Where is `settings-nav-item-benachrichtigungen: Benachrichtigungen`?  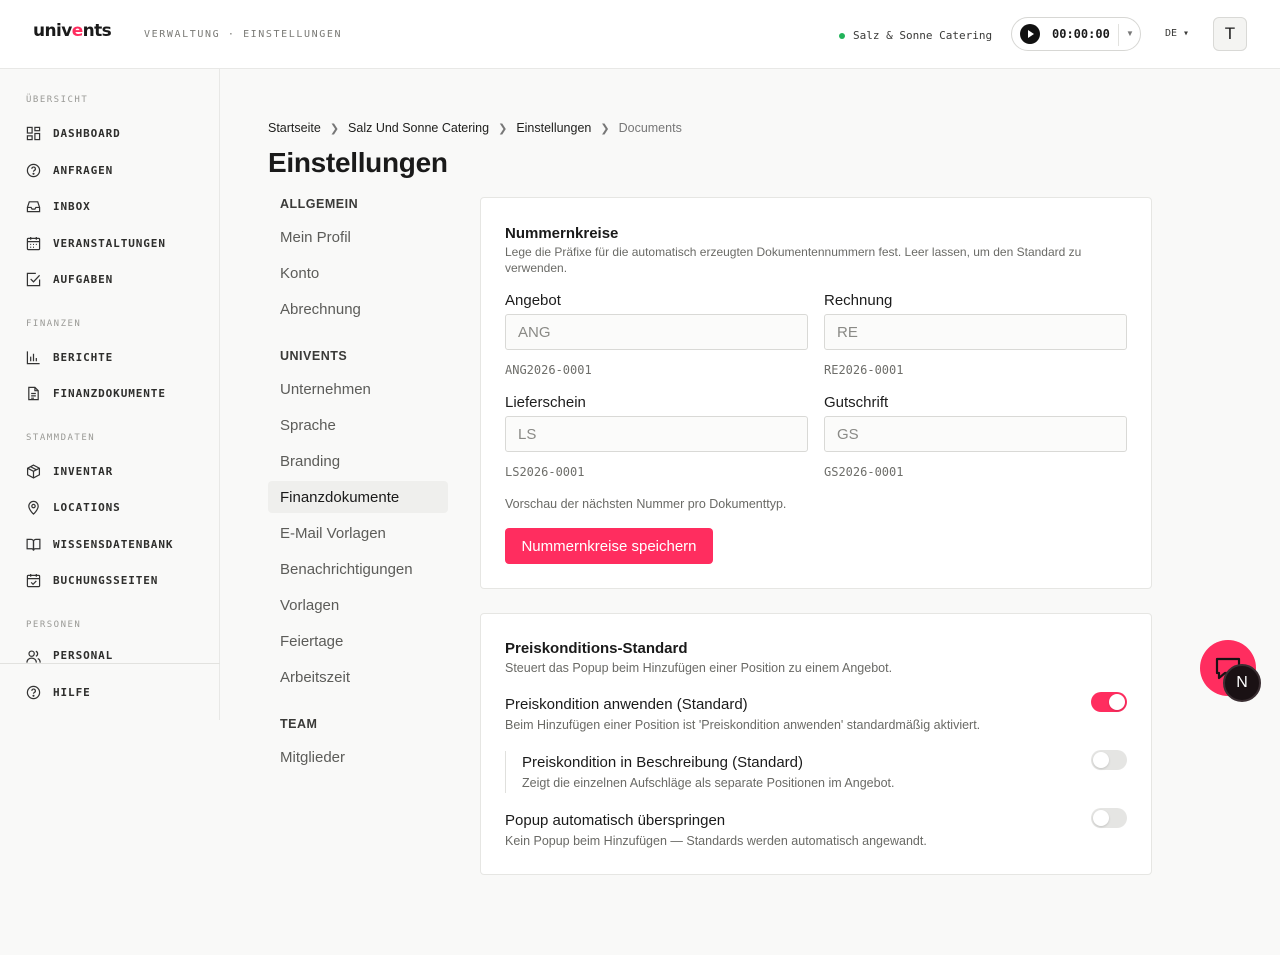 settings-nav-item-benachrichtigungen: Benachrichtigungen is located at coordinates (358, 569).